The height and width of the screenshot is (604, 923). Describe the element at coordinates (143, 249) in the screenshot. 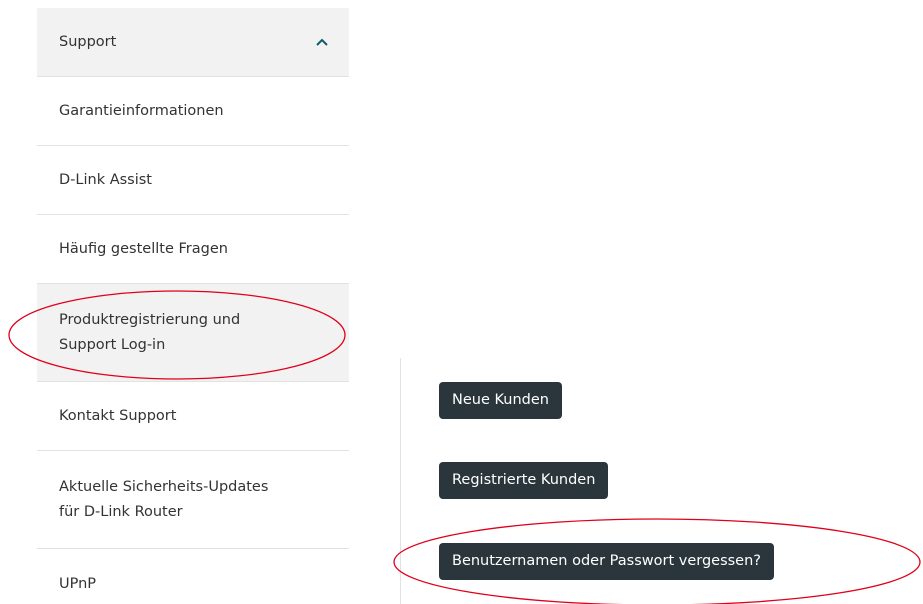

I see `sidebar-item-label: Häufig gestellte Fragen` at that location.